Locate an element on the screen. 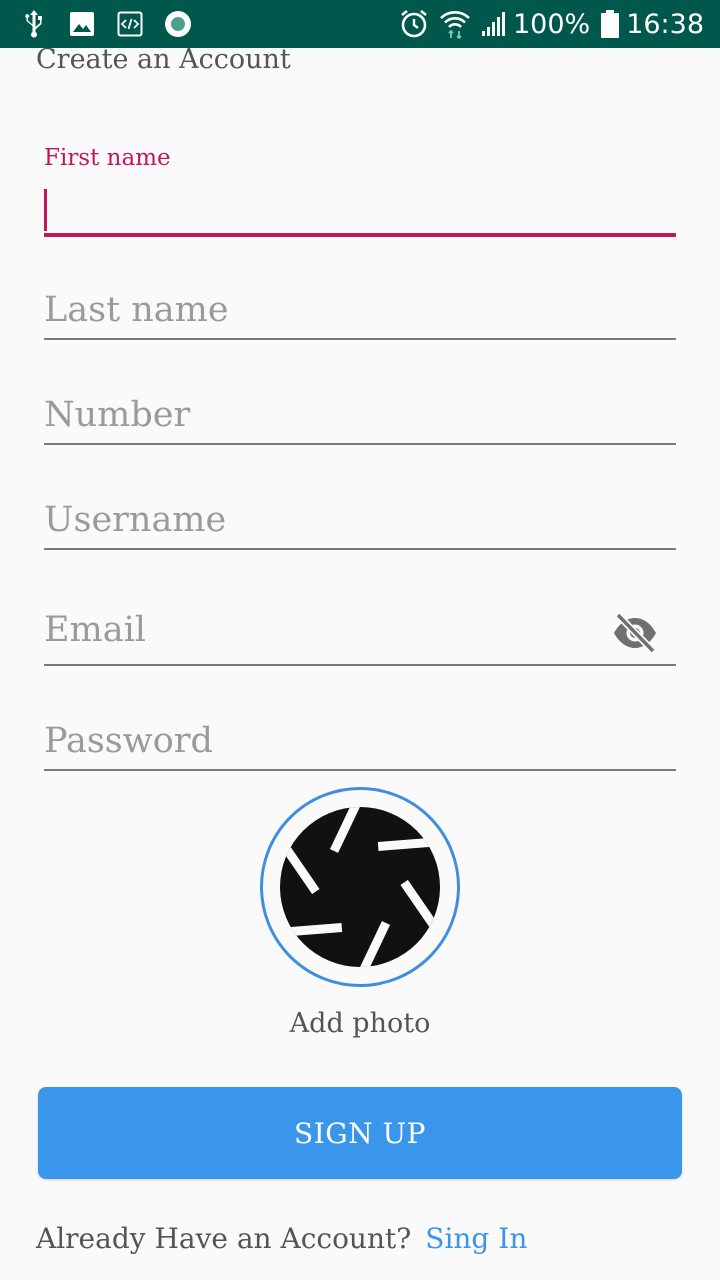 This screenshot has height=1280, width=720. add-photo-button is located at coordinates (360, 887).